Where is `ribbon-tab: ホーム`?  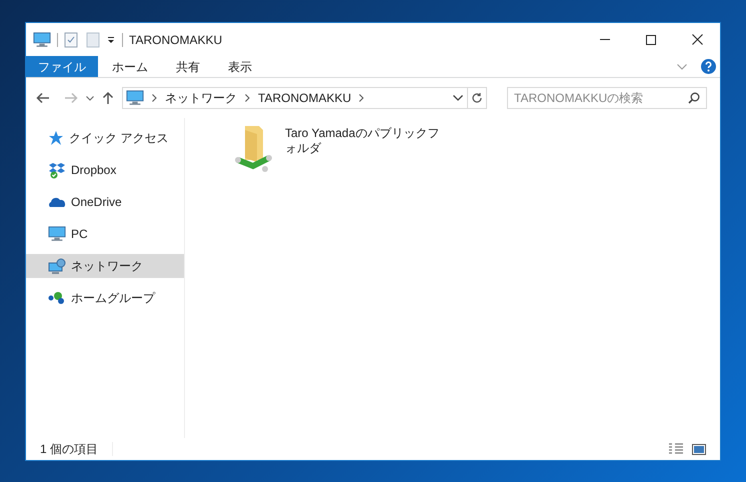 ribbon-tab: ホーム is located at coordinates (130, 66).